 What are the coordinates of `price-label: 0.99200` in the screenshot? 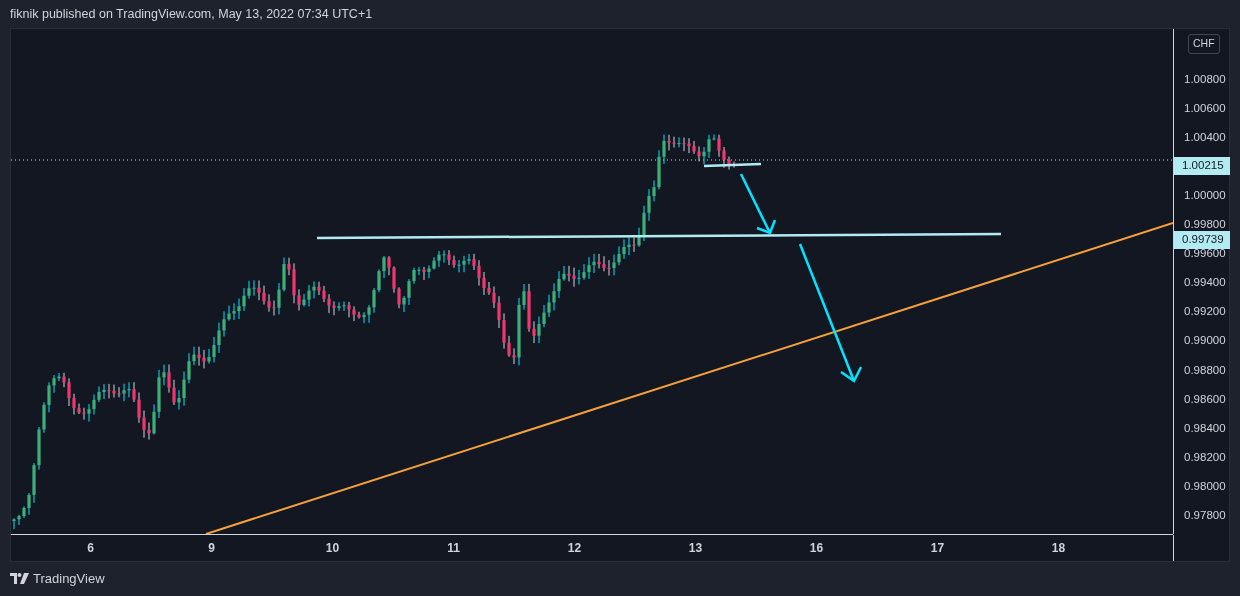 It's located at (1205, 312).